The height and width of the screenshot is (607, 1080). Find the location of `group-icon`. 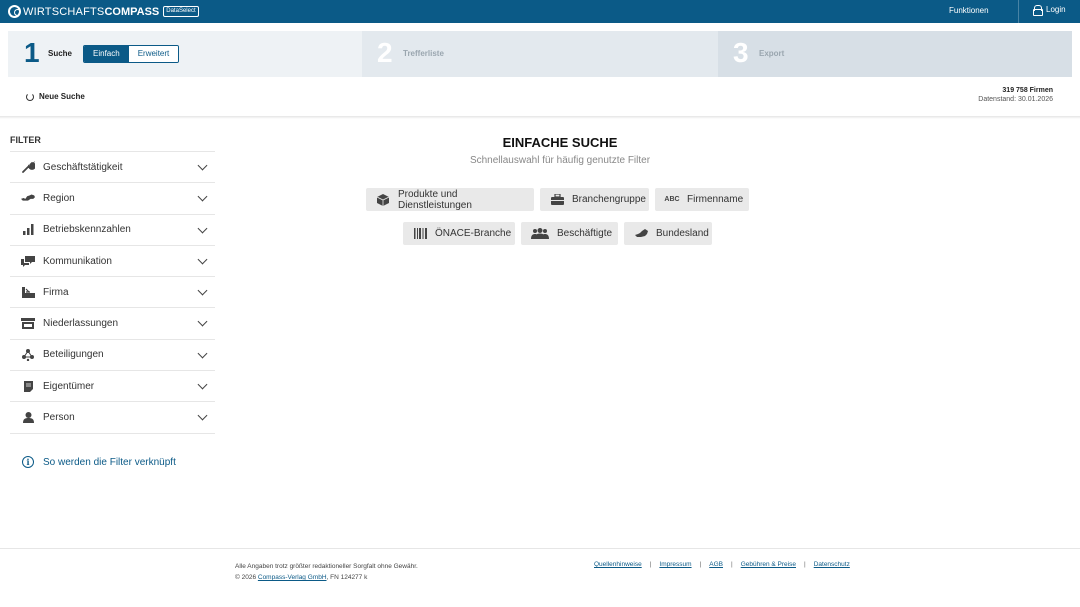

group-icon is located at coordinates (540, 234).